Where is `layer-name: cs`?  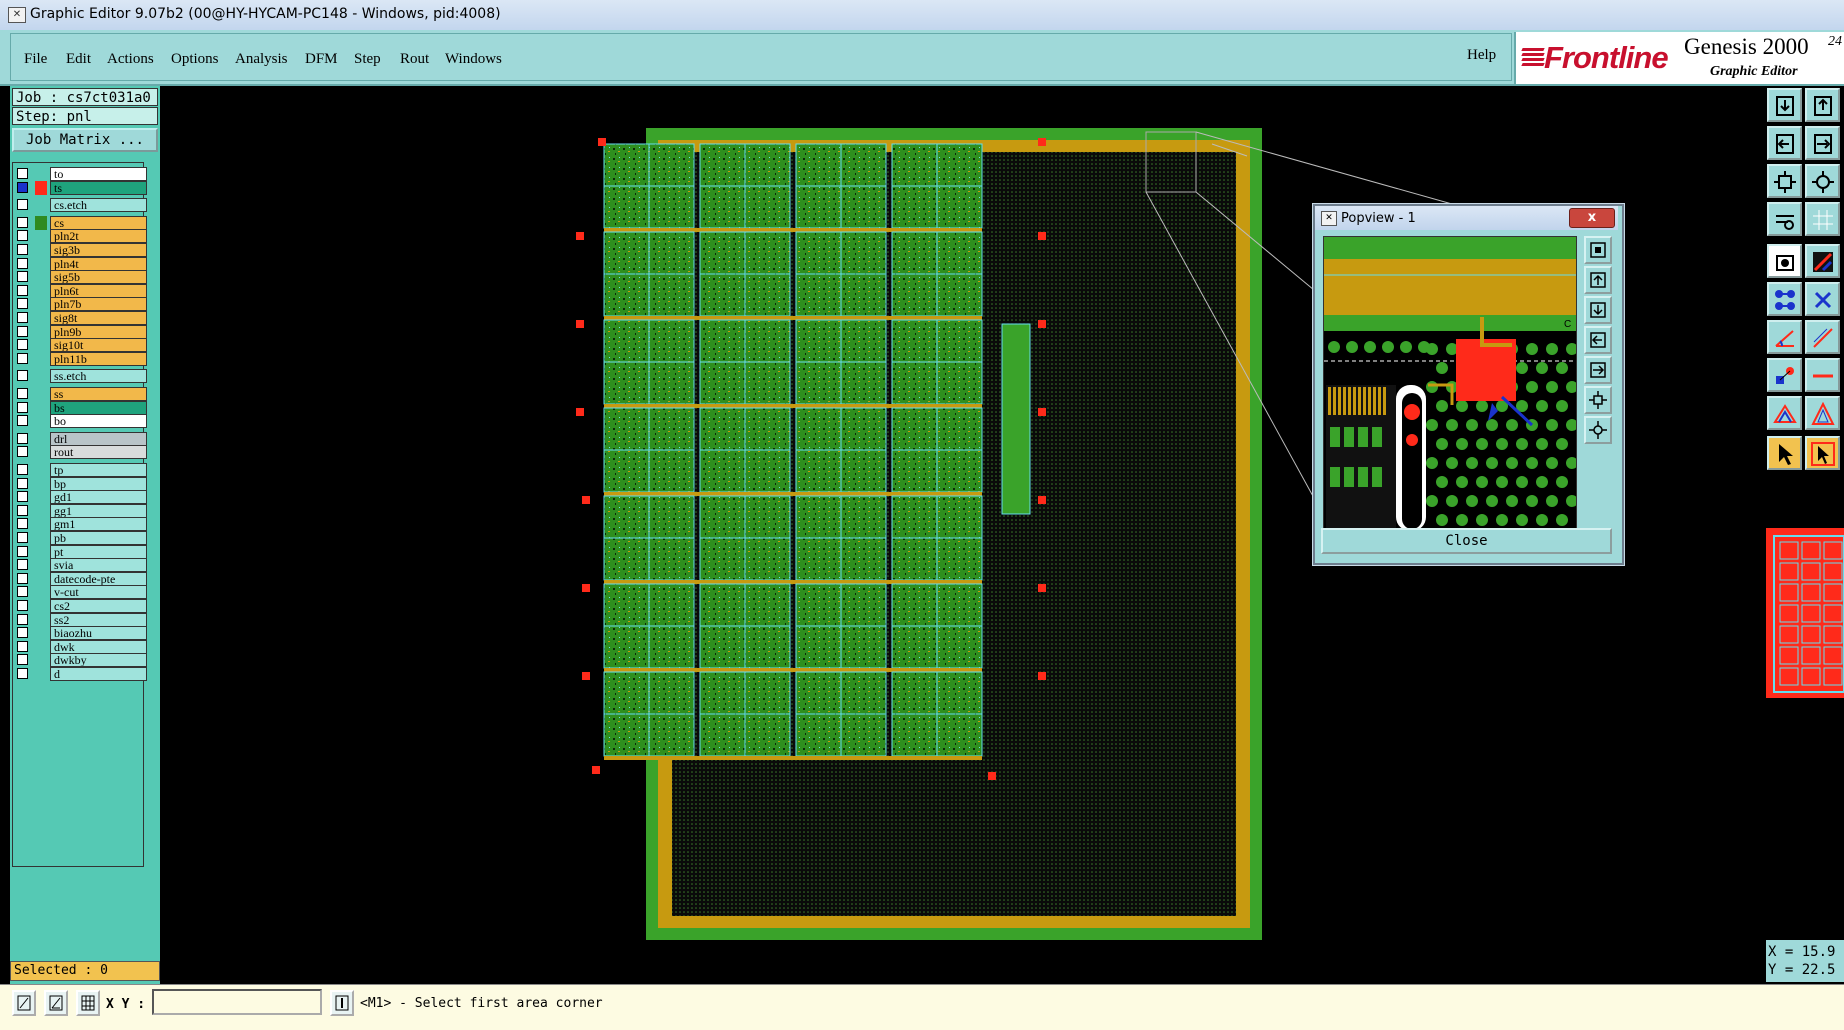
layer-name: cs is located at coordinates (98, 222).